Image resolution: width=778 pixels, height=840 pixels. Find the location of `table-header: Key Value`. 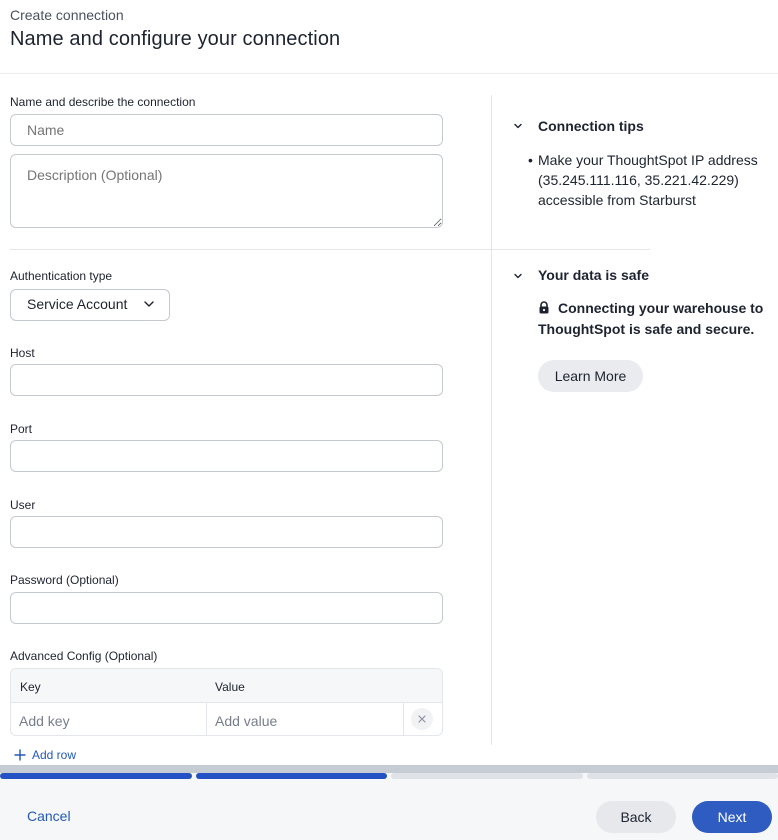

table-header: Key Value is located at coordinates (226, 686).